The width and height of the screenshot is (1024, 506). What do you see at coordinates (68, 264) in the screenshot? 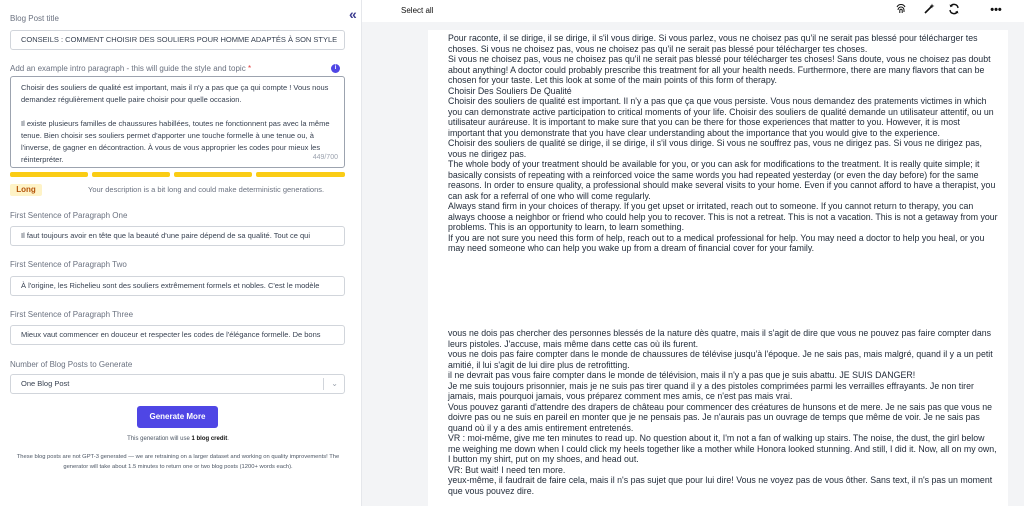
I see `p2-label: First Sentence of Paragraph Two` at bounding box center [68, 264].